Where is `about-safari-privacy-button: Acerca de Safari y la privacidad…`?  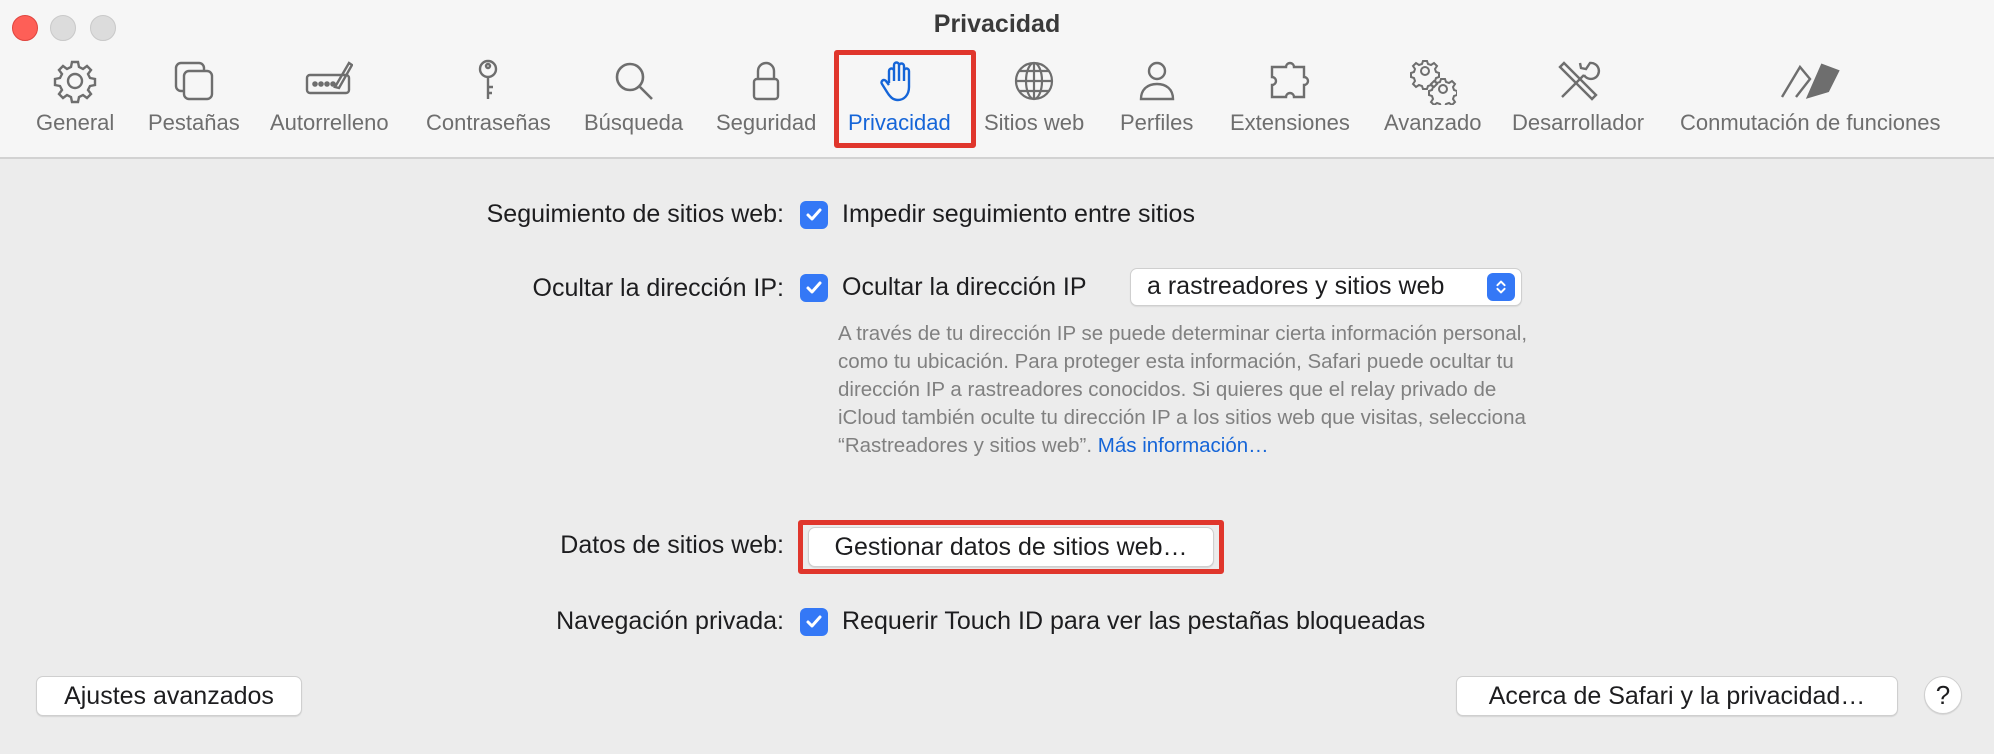
about-safari-privacy-button: Acerca de Safari y la privacidad… is located at coordinates (1677, 696).